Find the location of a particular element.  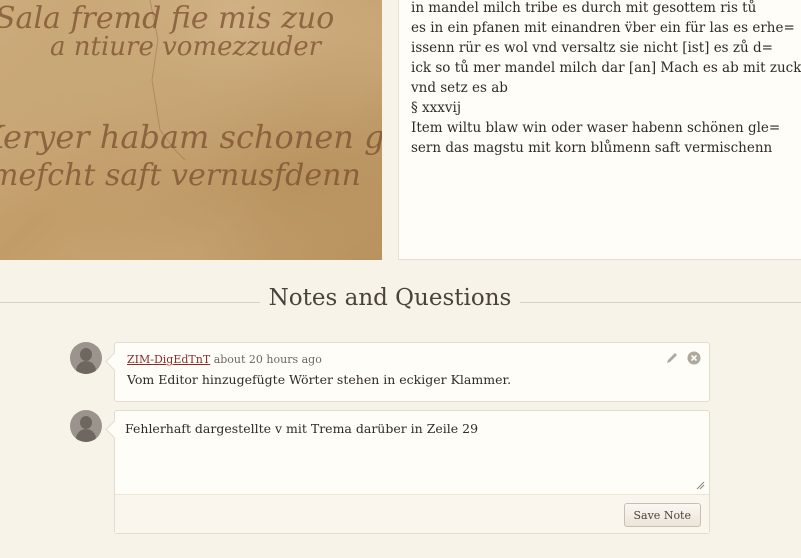

note-tools is located at coordinates (683, 358).